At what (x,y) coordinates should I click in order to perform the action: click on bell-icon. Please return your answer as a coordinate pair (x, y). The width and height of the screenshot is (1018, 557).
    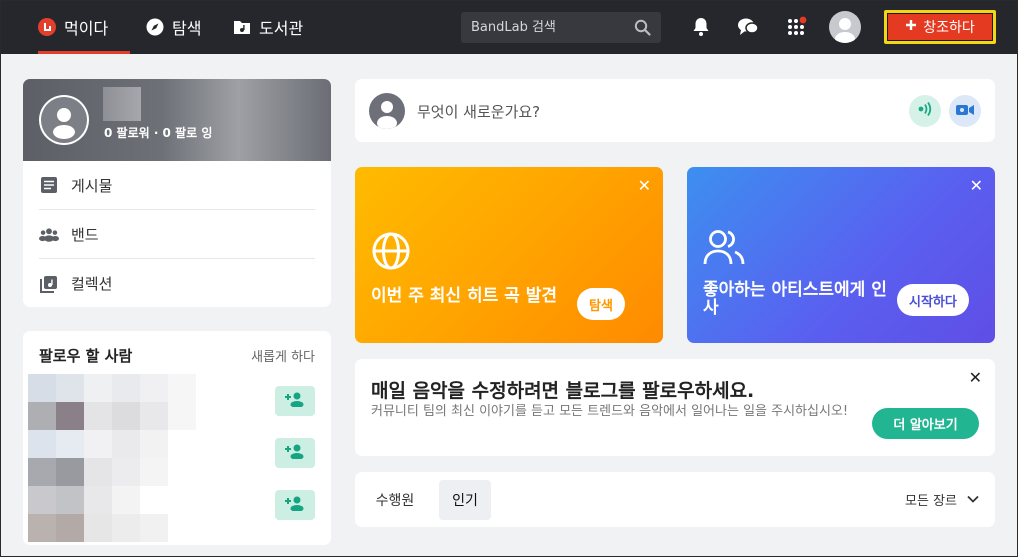
    Looking at the image, I should click on (701, 27).